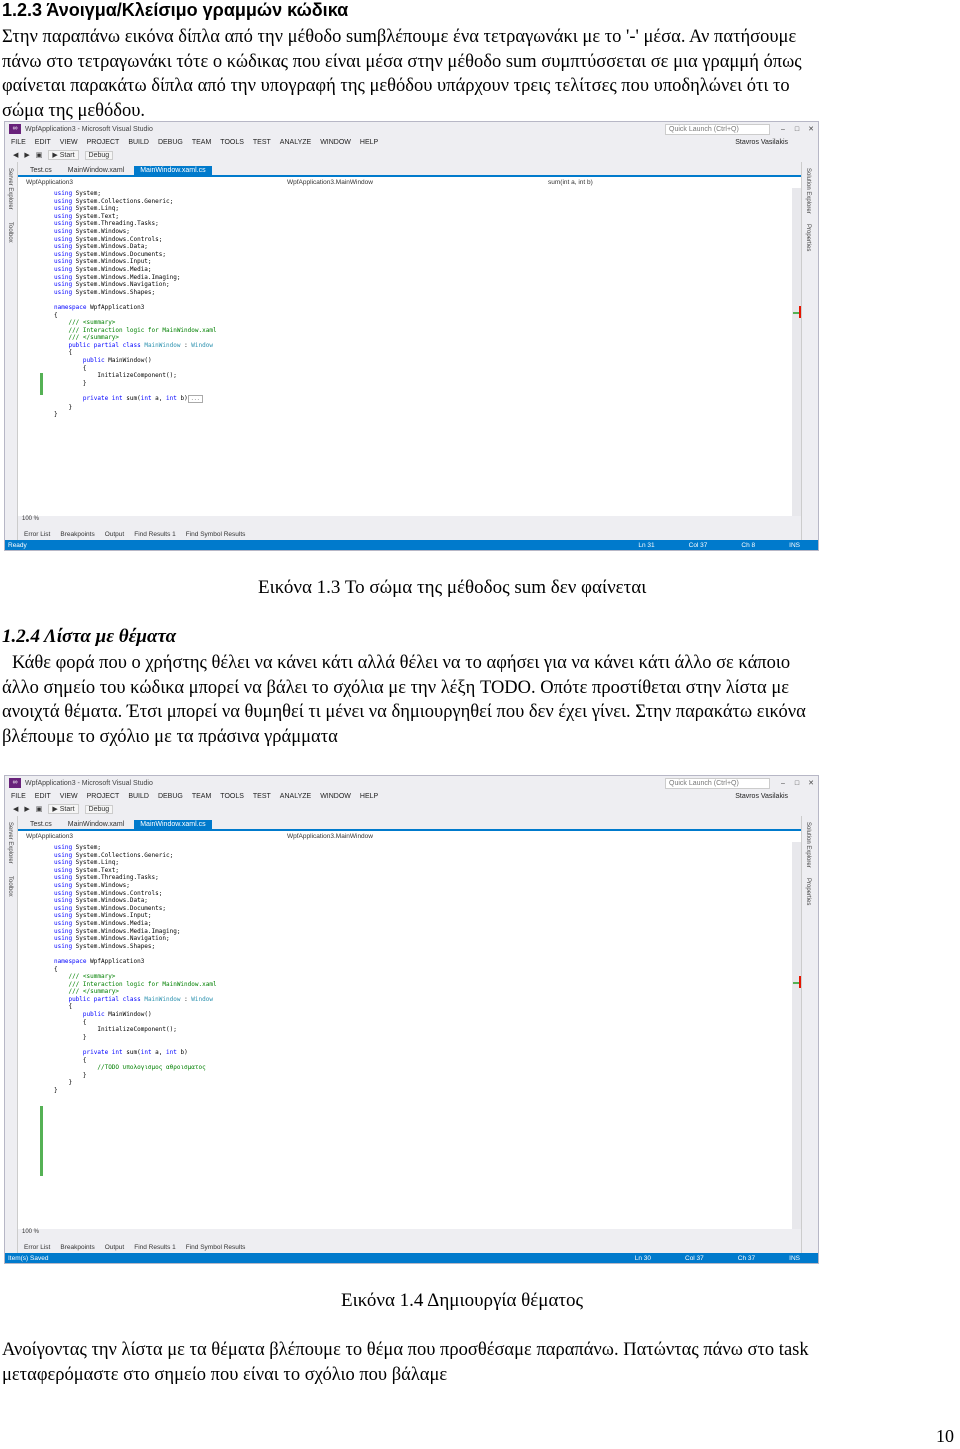 The width and height of the screenshot is (960, 1449). Describe the element at coordinates (670, 182) in the screenshot. I see `member-dropdown: sum(int a, int b)` at that location.